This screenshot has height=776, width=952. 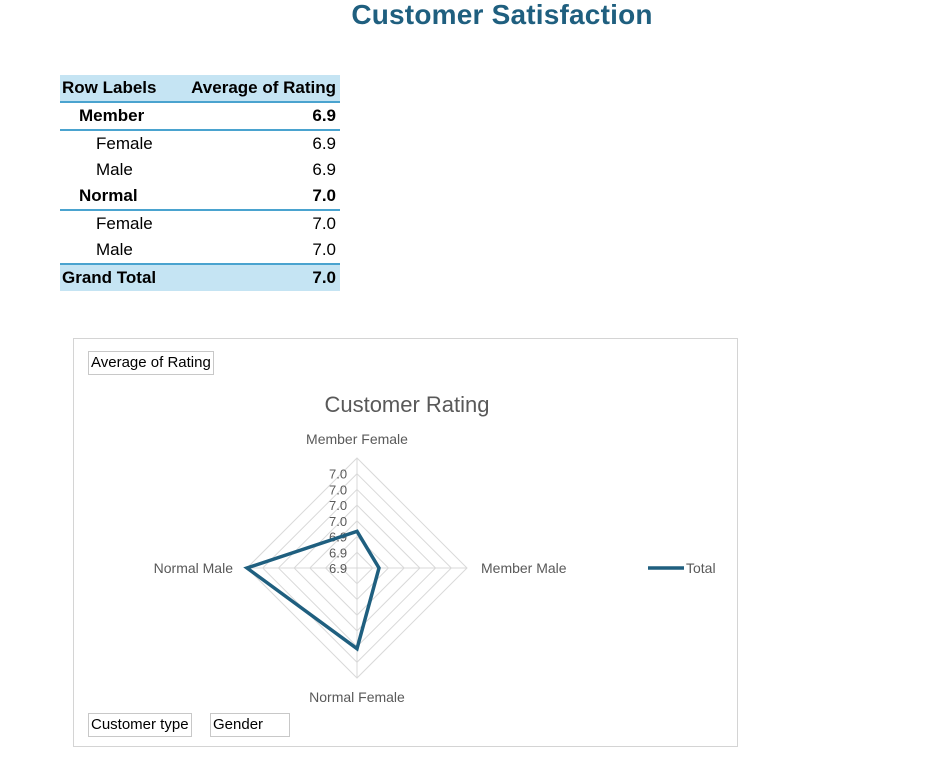 What do you see at coordinates (116, 277) in the screenshot?
I see `pivot-grand-total-label: Grand Total` at bounding box center [116, 277].